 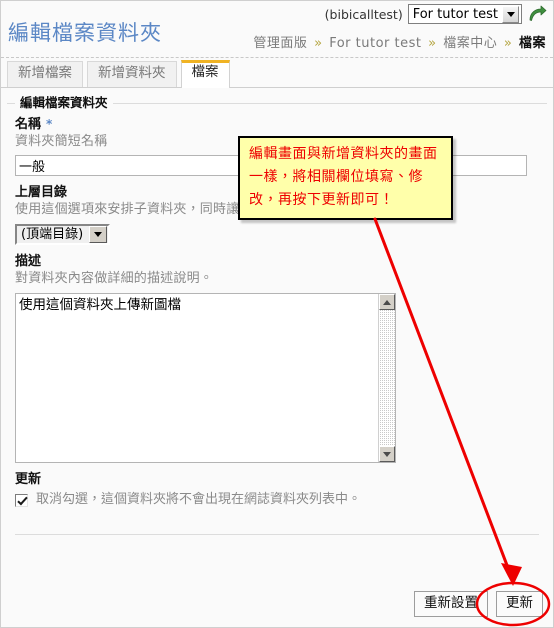 I want to click on description-textarea-value: 使用這個資料夾上傳新圖檔, so click(x=100, y=305).